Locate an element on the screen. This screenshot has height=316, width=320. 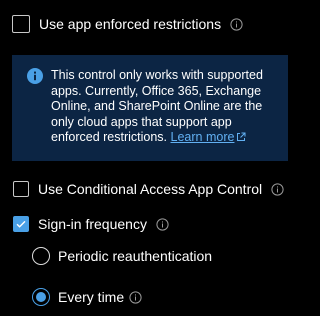
checkmark-icon is located at coordinates (21, 224).